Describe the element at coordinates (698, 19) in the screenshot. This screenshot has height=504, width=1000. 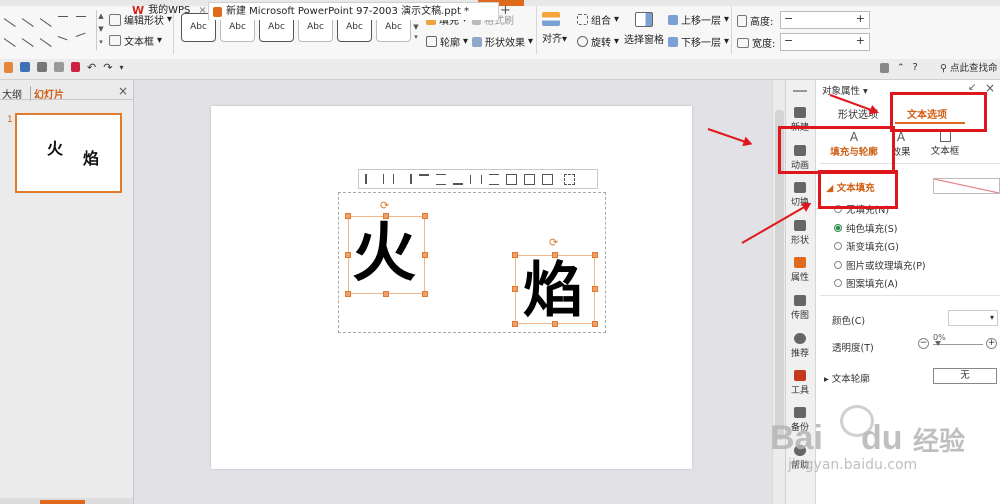
I see `bring-forward-button: 上移一层 ▾` at that location.